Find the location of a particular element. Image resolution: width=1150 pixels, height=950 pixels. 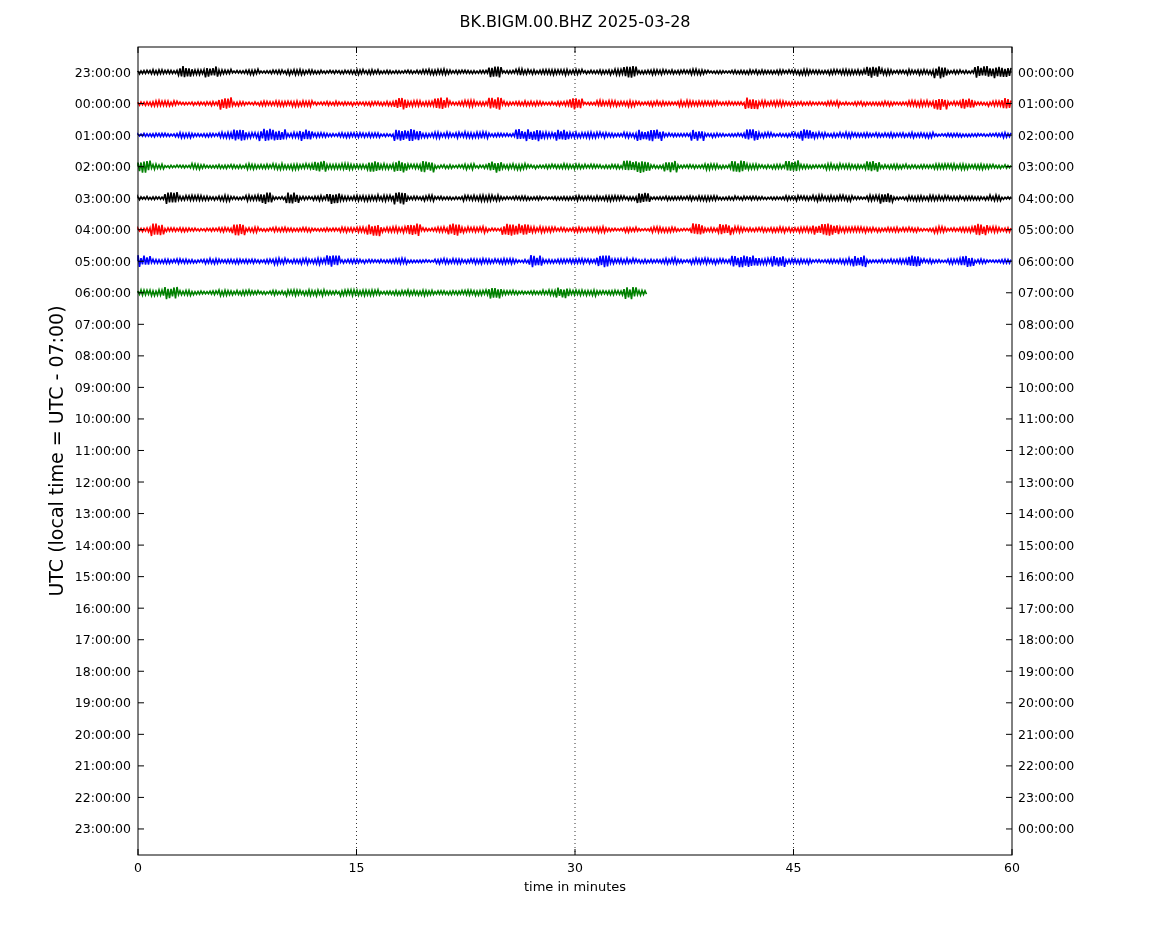

x-tick-label: 0 is located at coordinates (138, 867).